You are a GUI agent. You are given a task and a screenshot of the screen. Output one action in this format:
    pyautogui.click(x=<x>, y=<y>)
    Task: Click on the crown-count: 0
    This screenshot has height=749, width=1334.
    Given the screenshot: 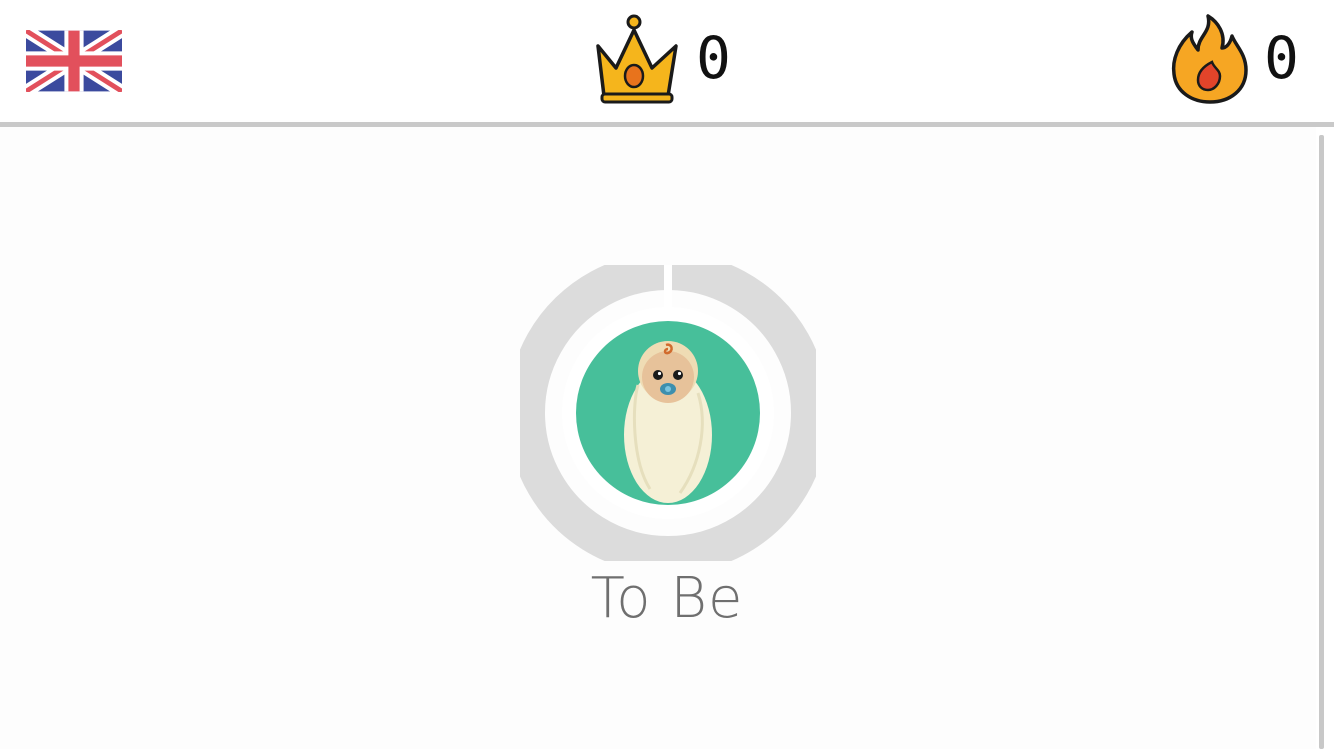 What is the action you would take?
    pyautogui.click(x=713, y=58)
    